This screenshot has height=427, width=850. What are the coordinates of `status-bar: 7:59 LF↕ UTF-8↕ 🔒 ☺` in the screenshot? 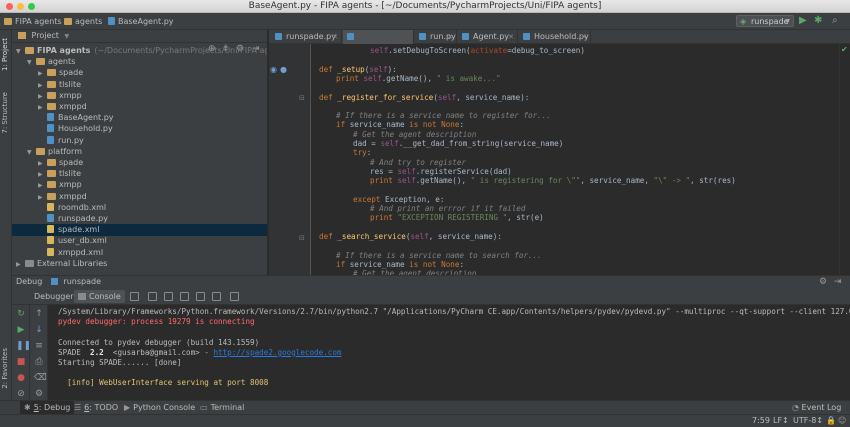 It's located at (425, 420).